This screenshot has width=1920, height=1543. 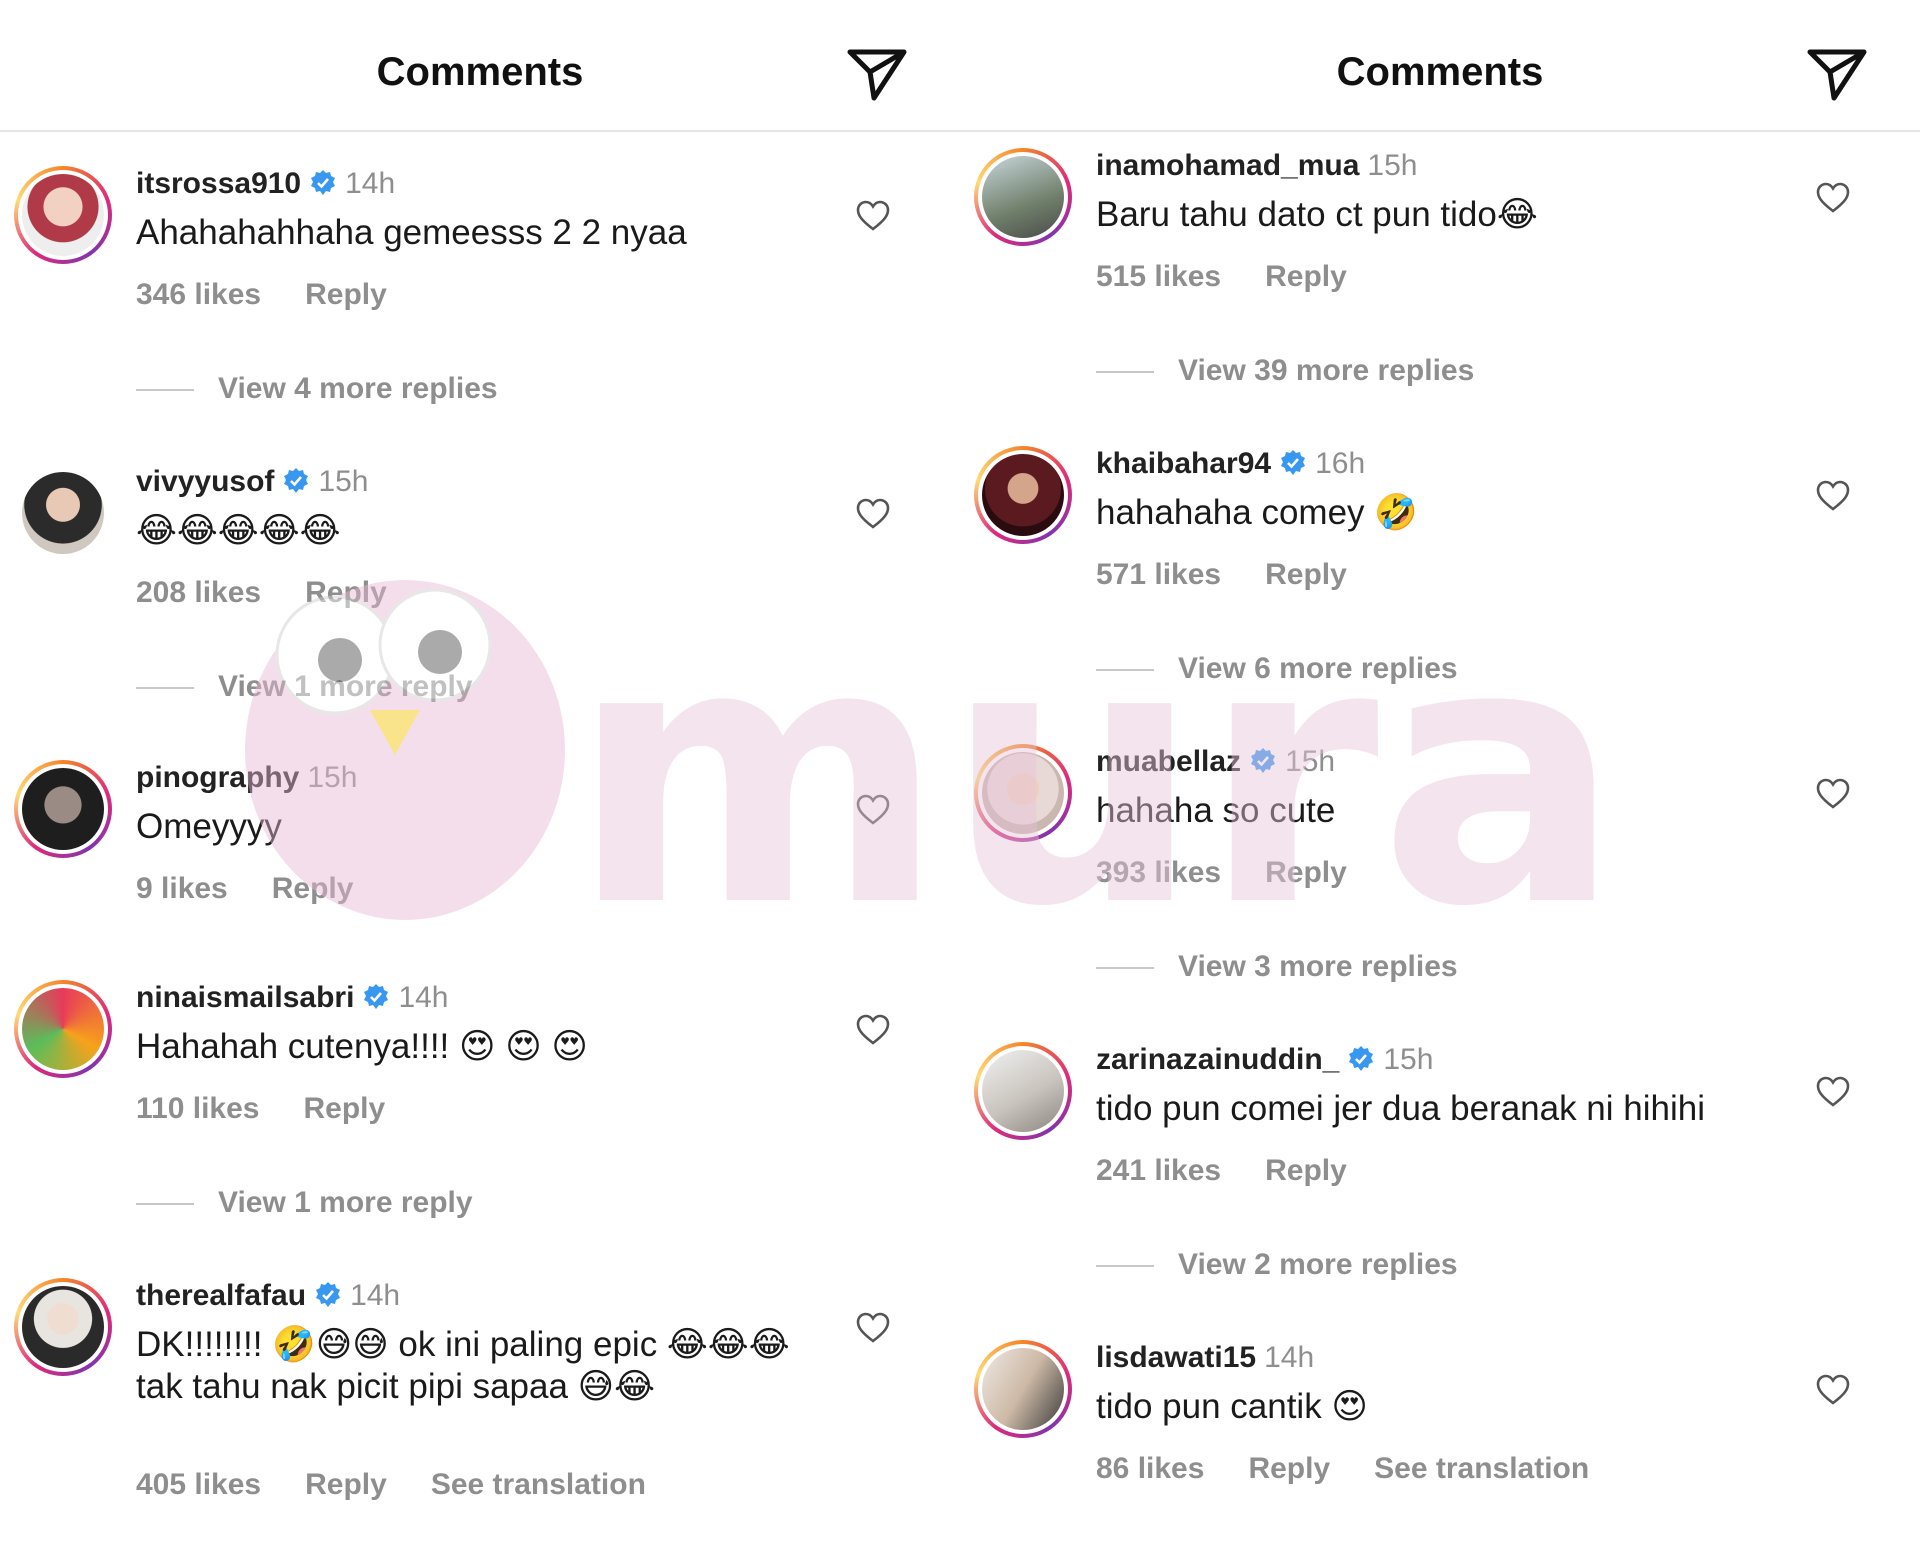 I want to click on username: pinography, so click(x=217, y=777).